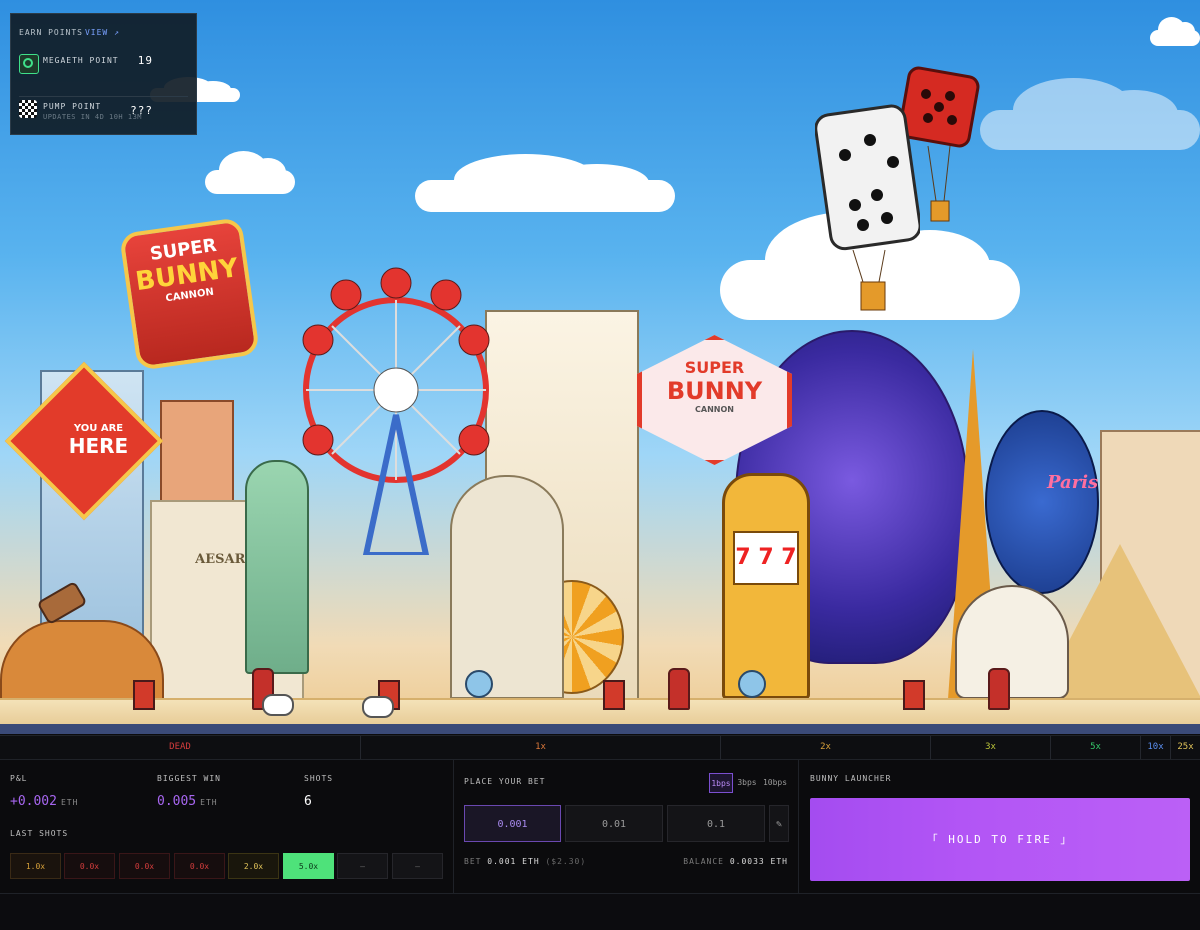 Image resolution: width=1200 pixels, height=930 pixels. What do you see at coordinates (308, 801) in the screenshot?
I see `shots-value: 6` at bounding box center [308, 801].